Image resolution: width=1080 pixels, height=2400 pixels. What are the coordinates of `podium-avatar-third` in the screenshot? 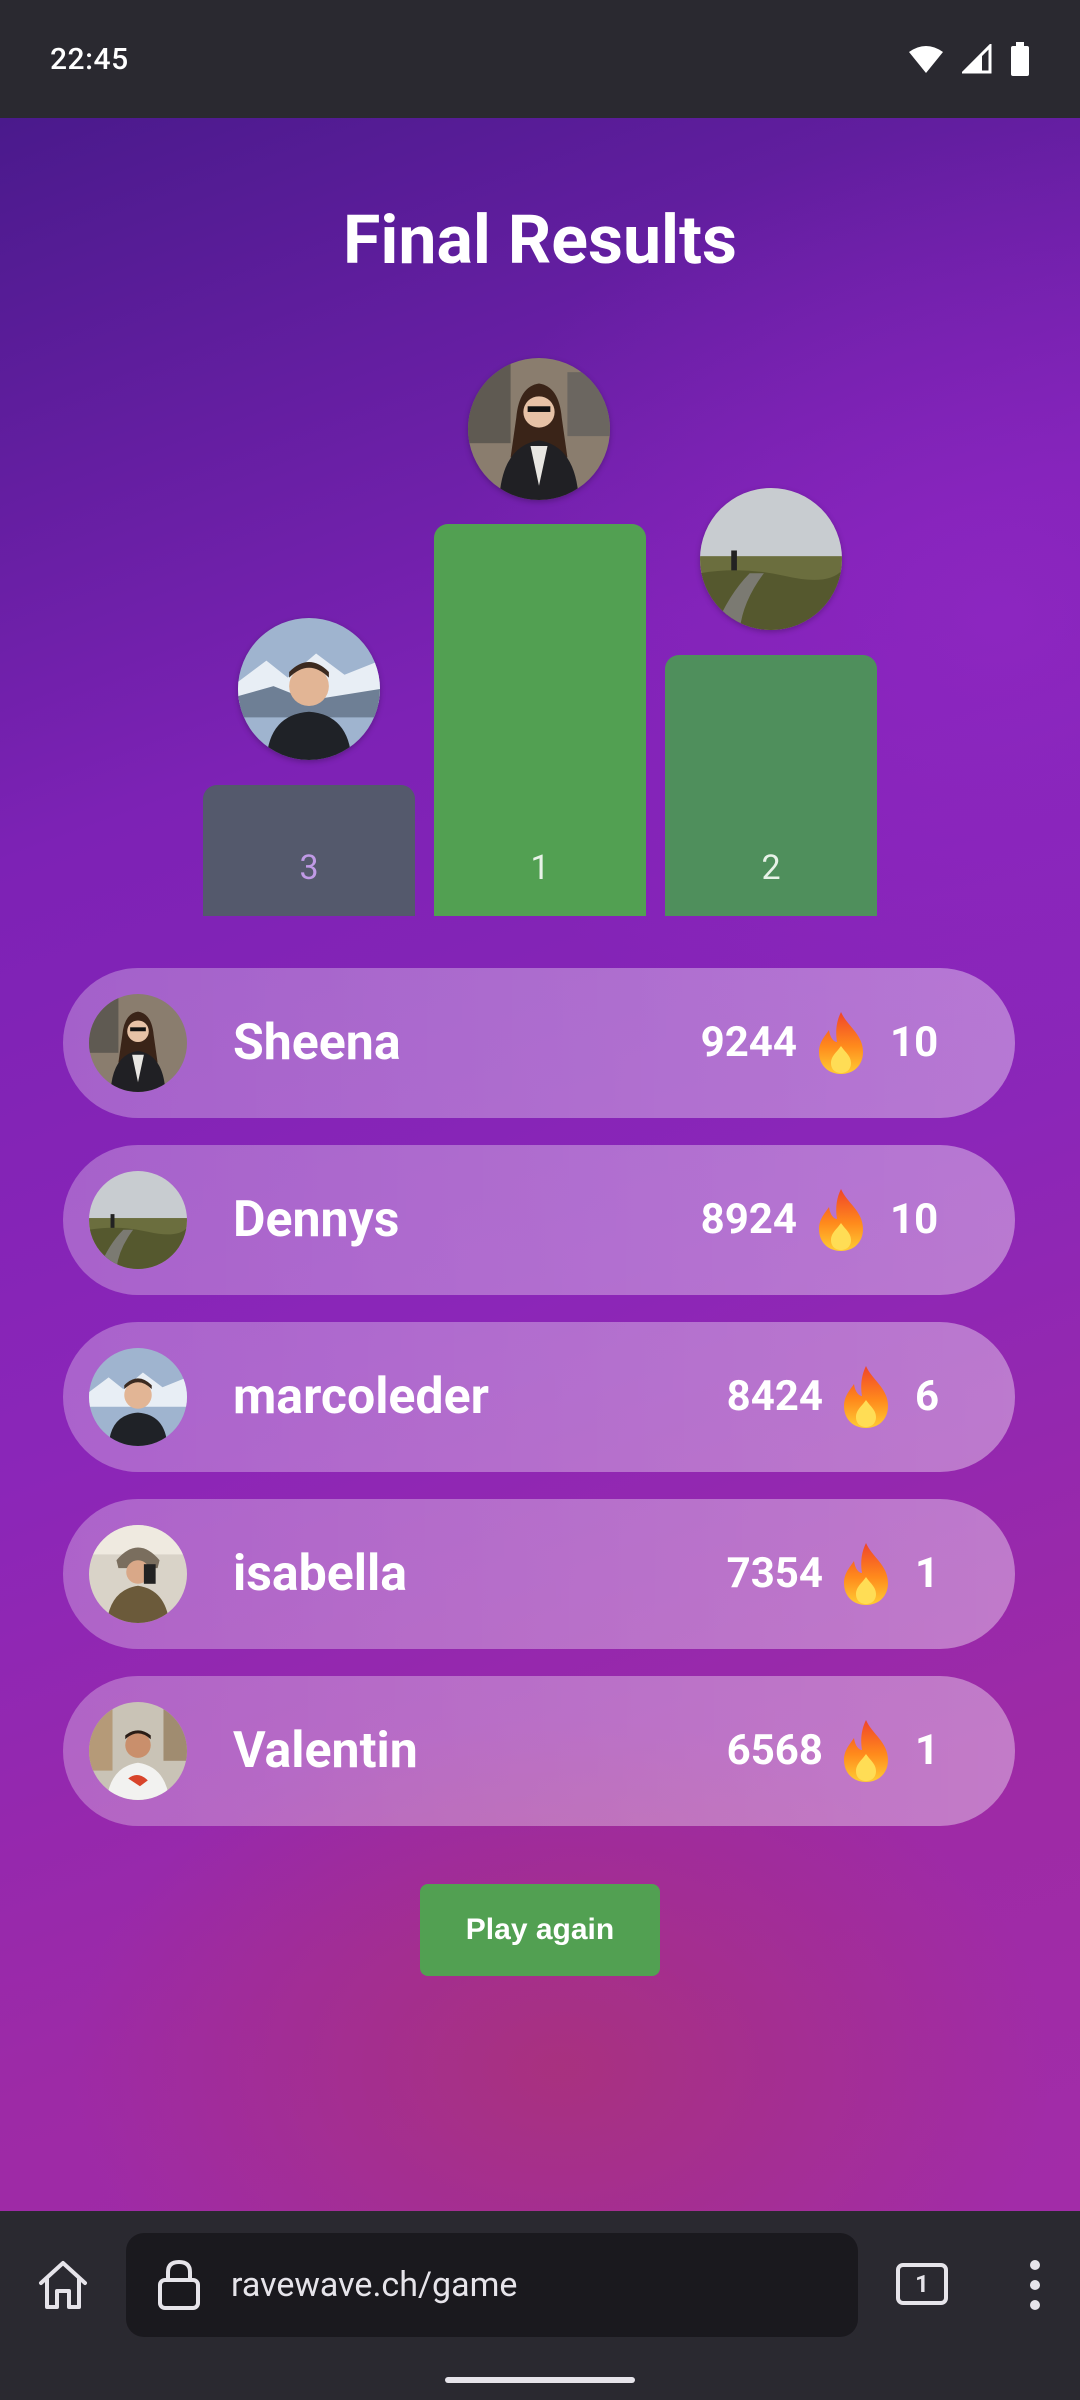 It's located at (309, 689).